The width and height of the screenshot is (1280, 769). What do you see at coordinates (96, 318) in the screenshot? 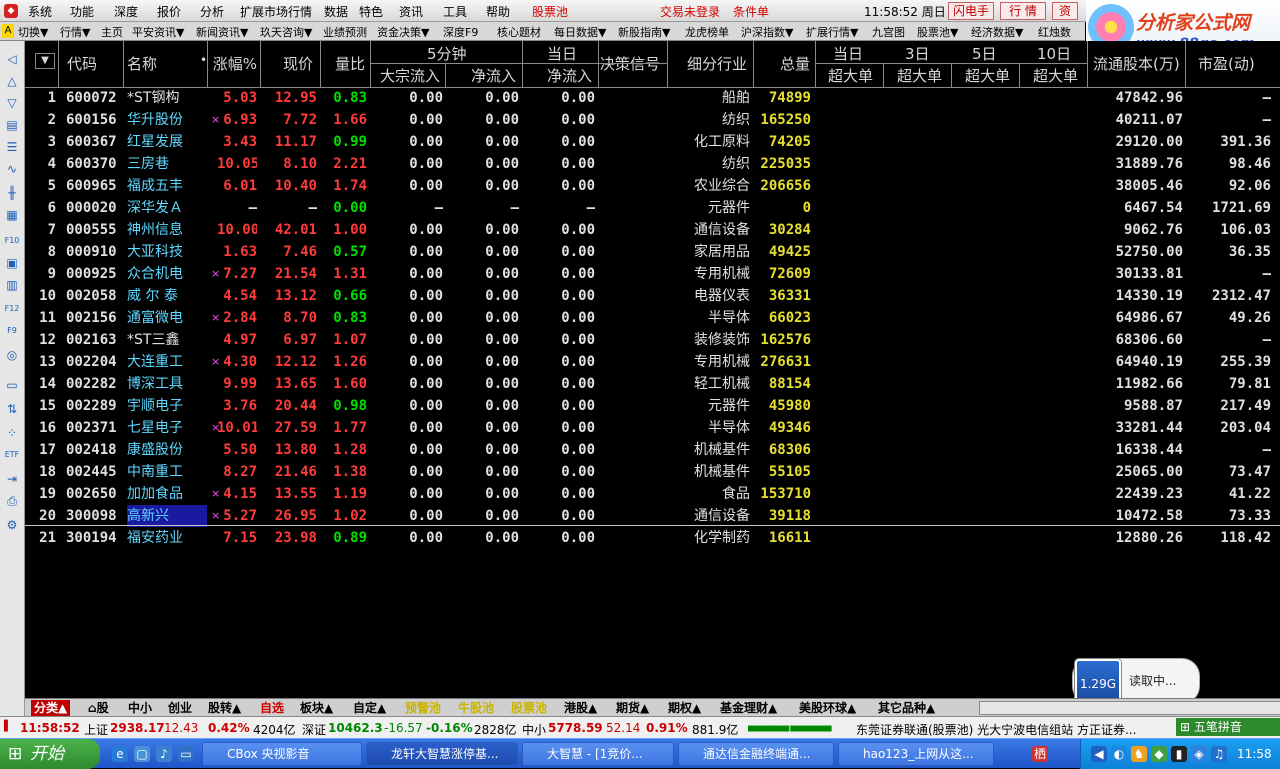
I see `stock-code: 002156` at bounding box center [96, 318].